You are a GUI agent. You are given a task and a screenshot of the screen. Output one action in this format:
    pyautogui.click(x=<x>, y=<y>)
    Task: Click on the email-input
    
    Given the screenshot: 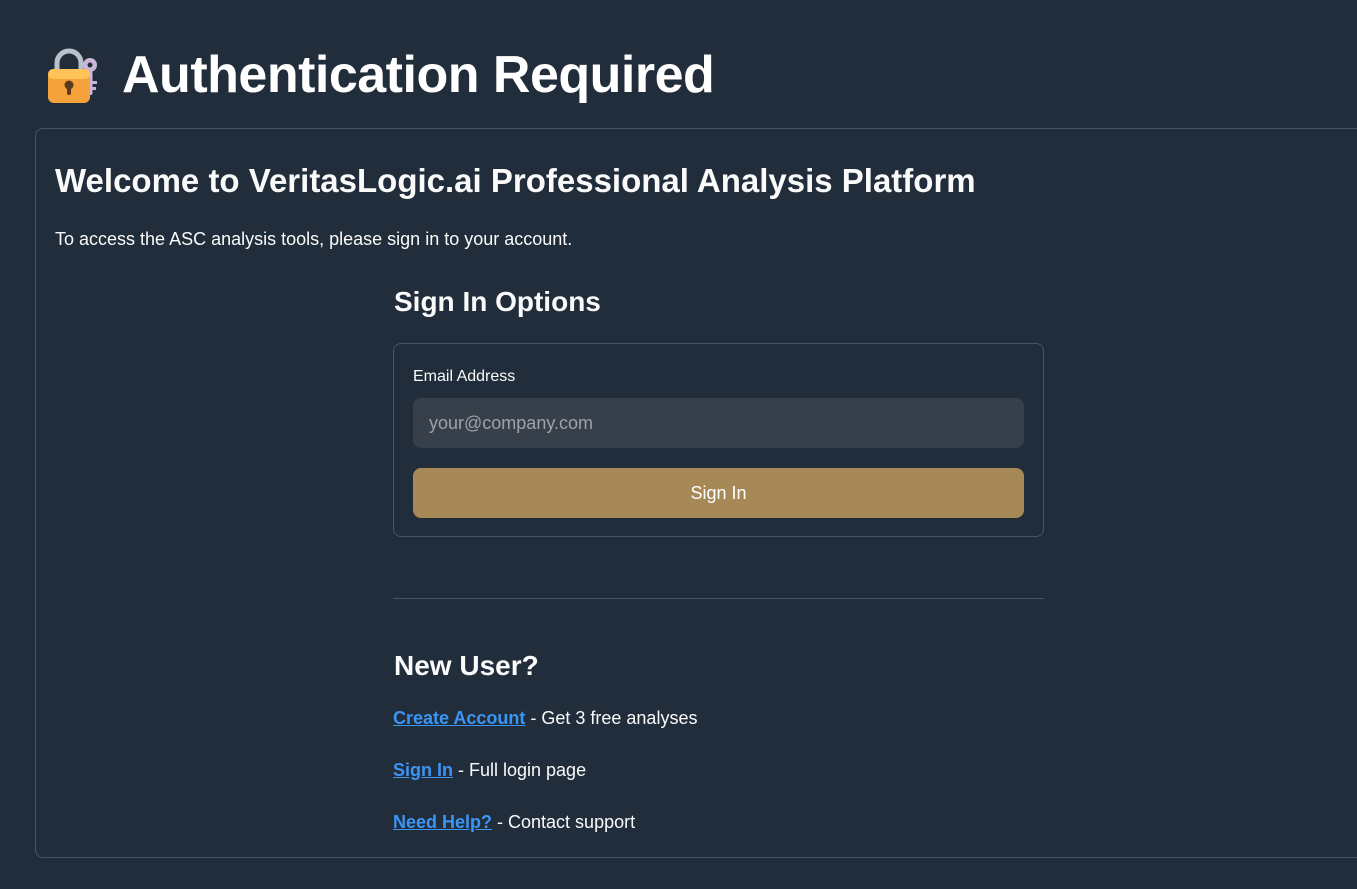 What is the action you would take?
    pyautogui.click(x=718, y=423)
    